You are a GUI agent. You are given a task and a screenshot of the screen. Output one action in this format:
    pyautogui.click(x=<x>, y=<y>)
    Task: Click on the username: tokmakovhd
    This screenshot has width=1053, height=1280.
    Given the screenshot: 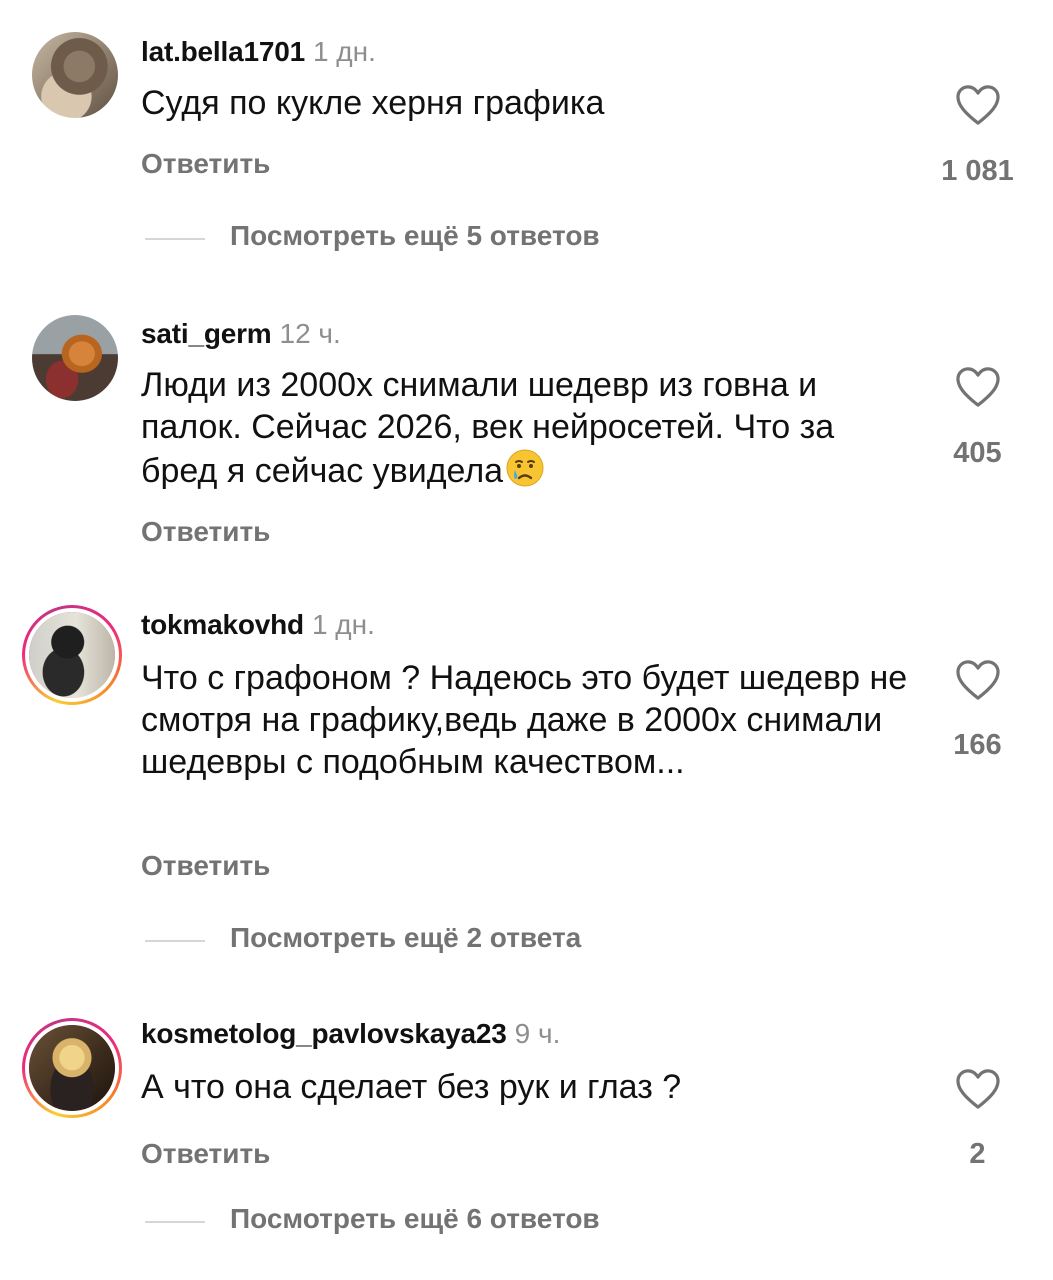 What is the action you would take?
    pyautogui.click(x=222, y=624)
    